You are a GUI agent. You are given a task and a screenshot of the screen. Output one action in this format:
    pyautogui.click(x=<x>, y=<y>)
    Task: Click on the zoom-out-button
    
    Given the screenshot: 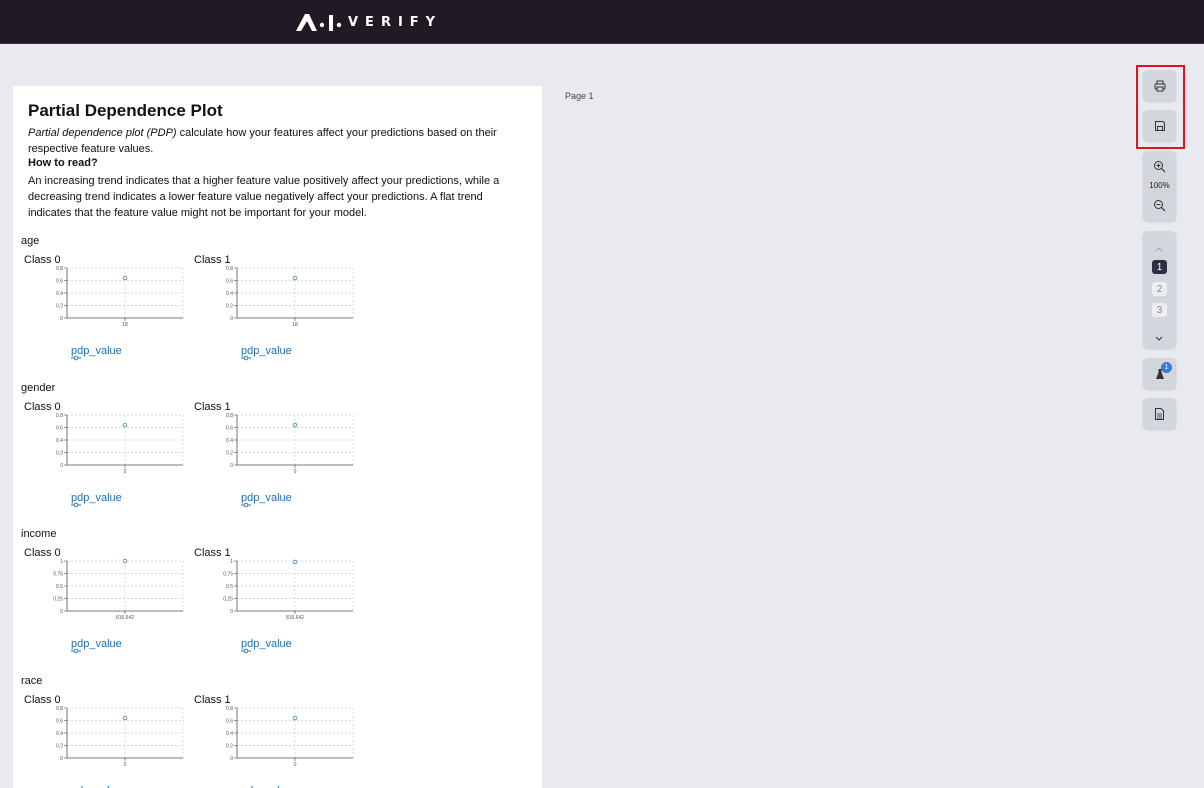 What is the action you would take?
    pyautogui.click(x=1159, y=208)
    